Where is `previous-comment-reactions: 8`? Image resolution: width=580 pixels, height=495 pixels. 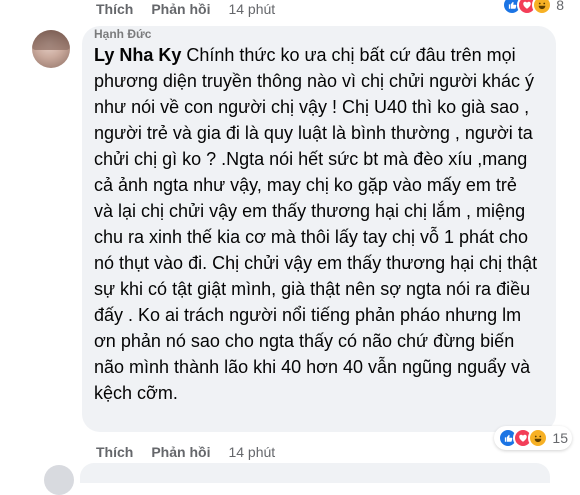
previous-comment-reactions: 8 is located at coordinates (533, 8).